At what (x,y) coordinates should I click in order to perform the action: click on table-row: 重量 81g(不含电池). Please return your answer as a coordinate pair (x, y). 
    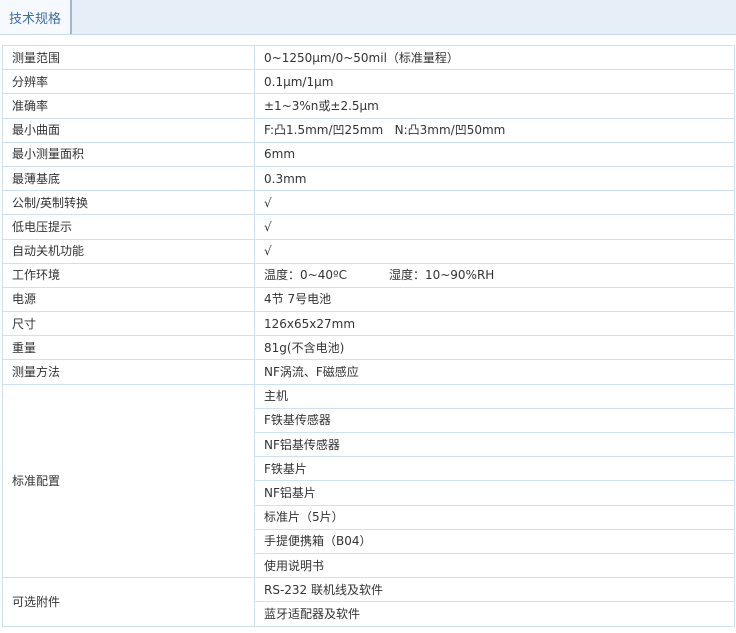
    Looking at the image, I should click on (368, 348).